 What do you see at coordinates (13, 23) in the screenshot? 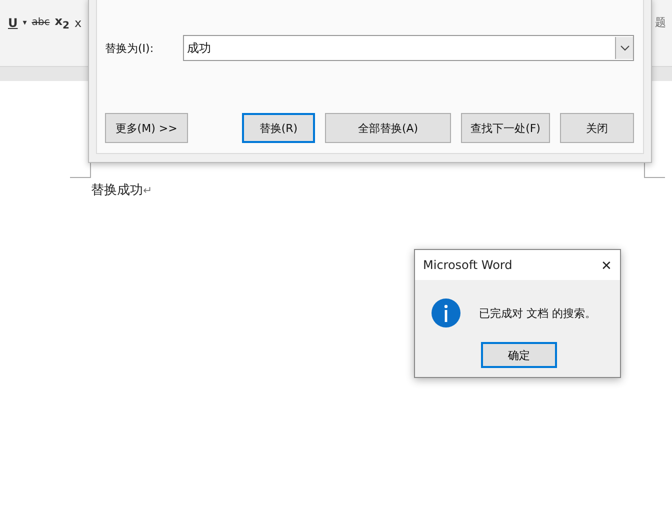
I see `format-button: U` at bounding box center [13, 23].